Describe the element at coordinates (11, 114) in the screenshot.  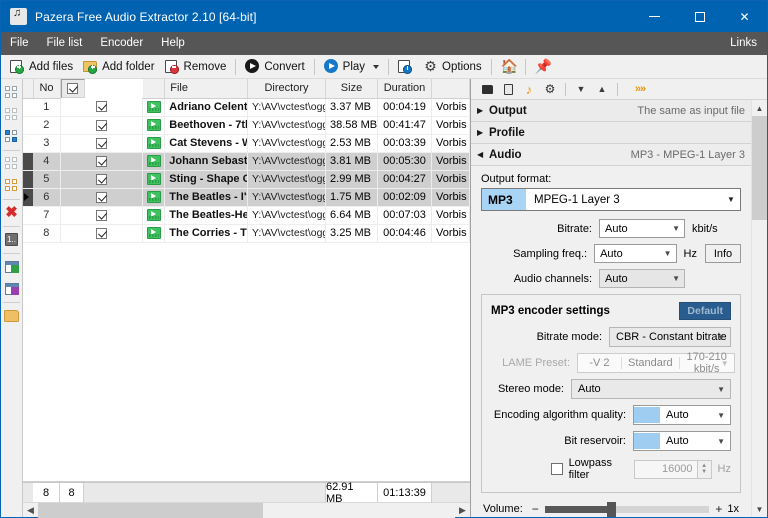
I see `select-none-icon` at that location.